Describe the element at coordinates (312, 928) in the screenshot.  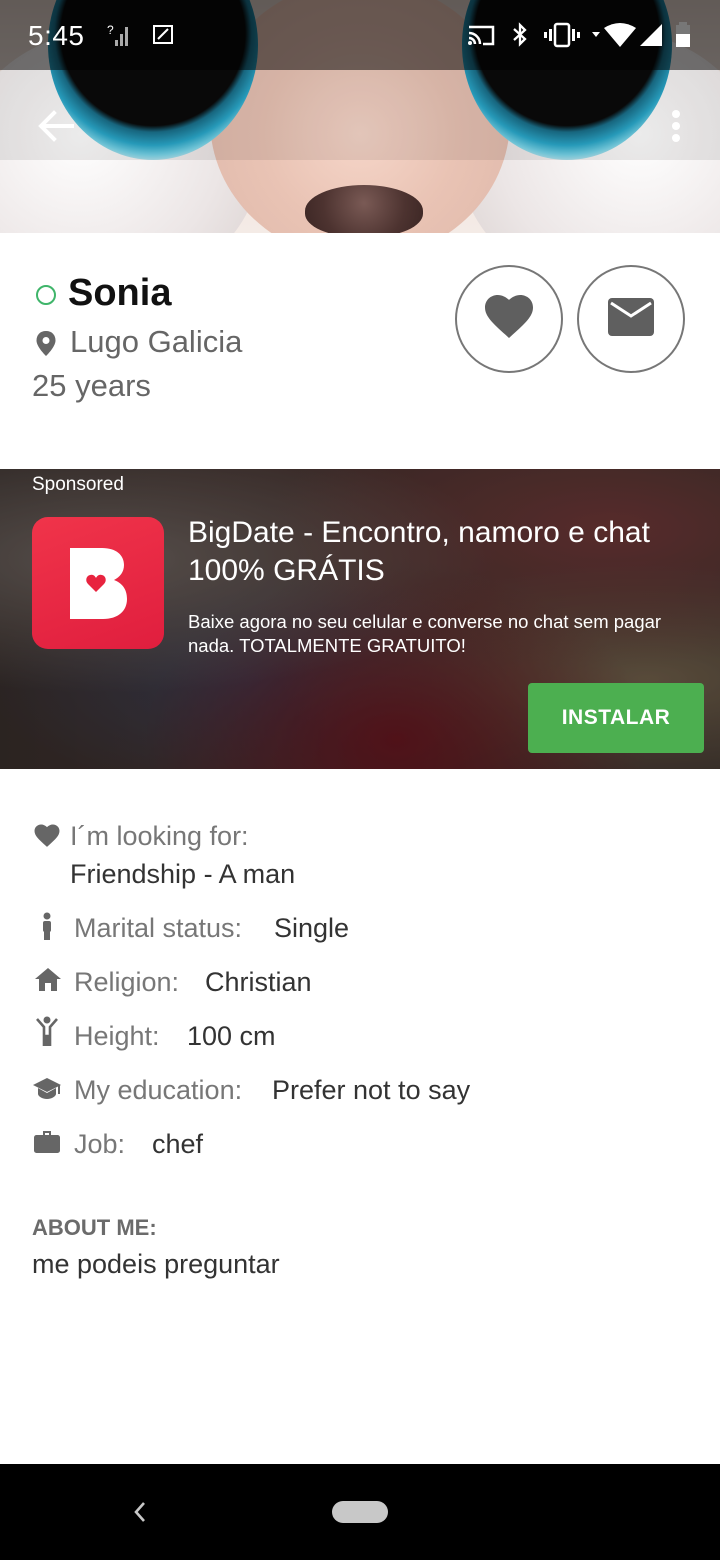
I see `marital-status-value: Single` at that location.